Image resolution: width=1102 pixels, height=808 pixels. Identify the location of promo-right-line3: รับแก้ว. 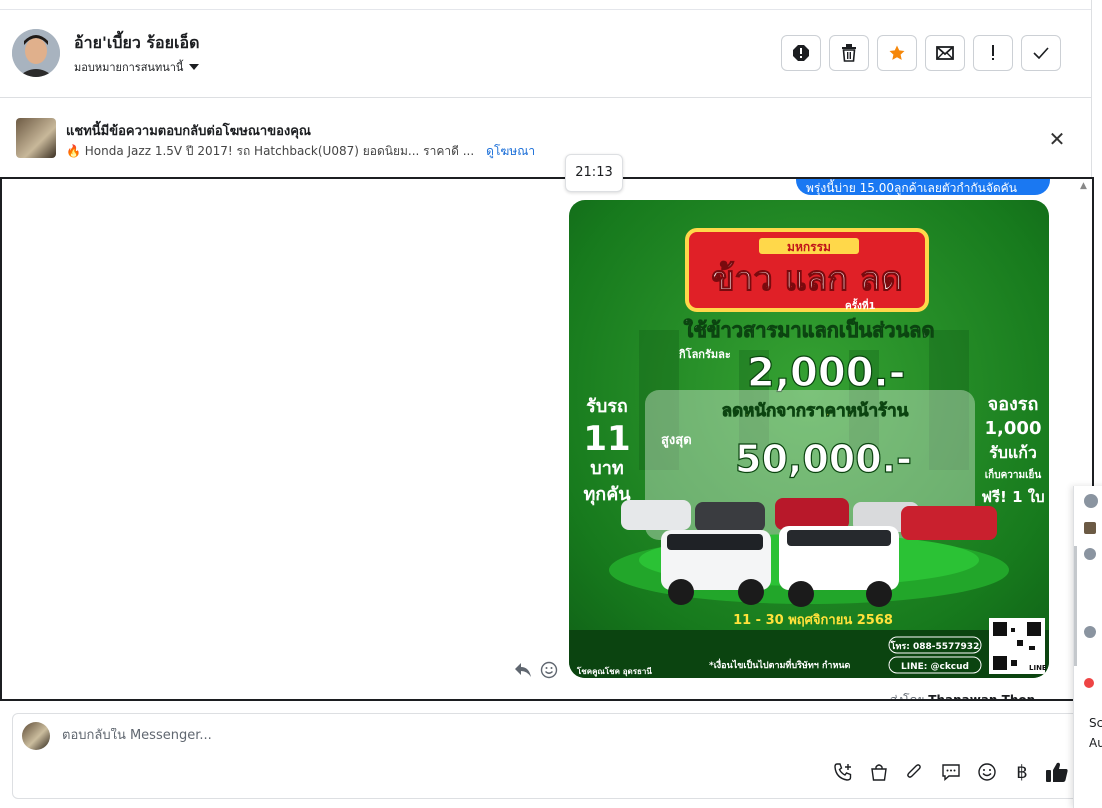
(1013, 452).